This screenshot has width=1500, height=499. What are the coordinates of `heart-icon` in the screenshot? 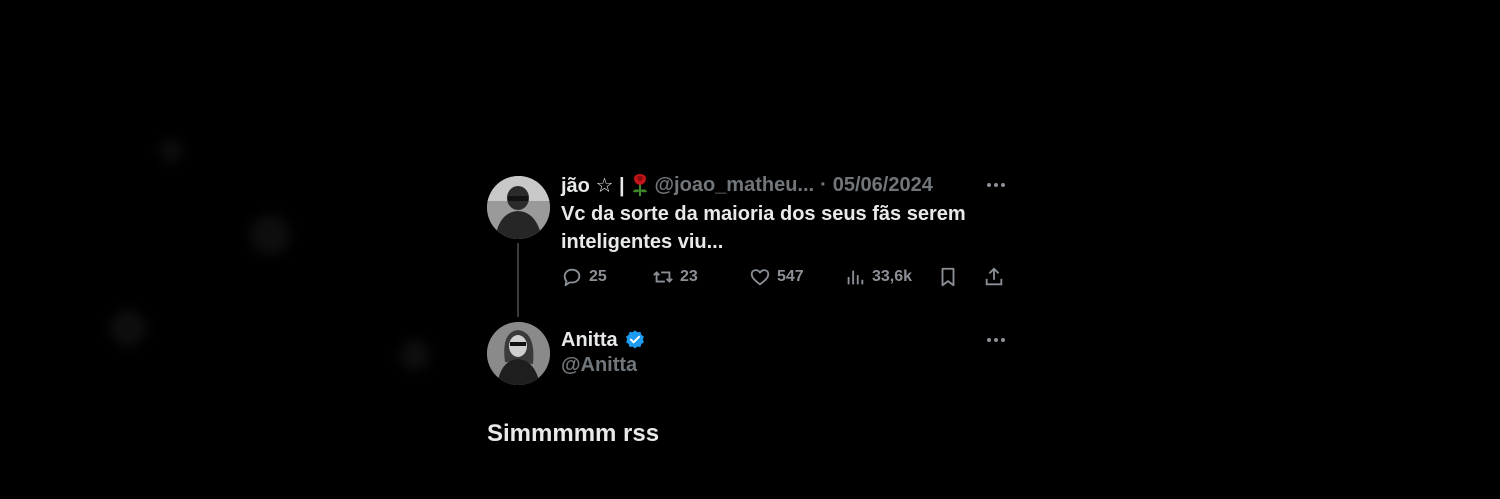 It's located at (760, 277).